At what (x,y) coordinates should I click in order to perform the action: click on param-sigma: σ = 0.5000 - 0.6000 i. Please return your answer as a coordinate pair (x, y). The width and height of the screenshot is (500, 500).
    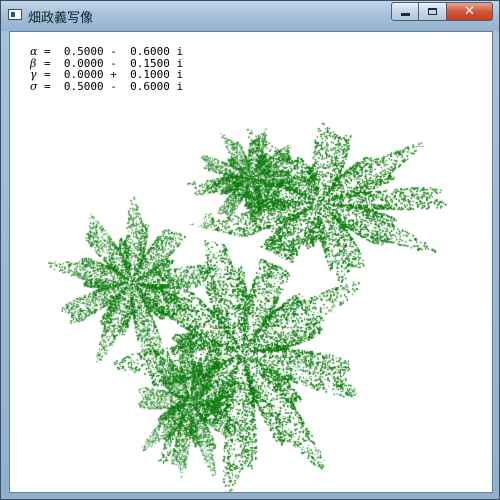
    Looking at the image, I should click on (107, 86).